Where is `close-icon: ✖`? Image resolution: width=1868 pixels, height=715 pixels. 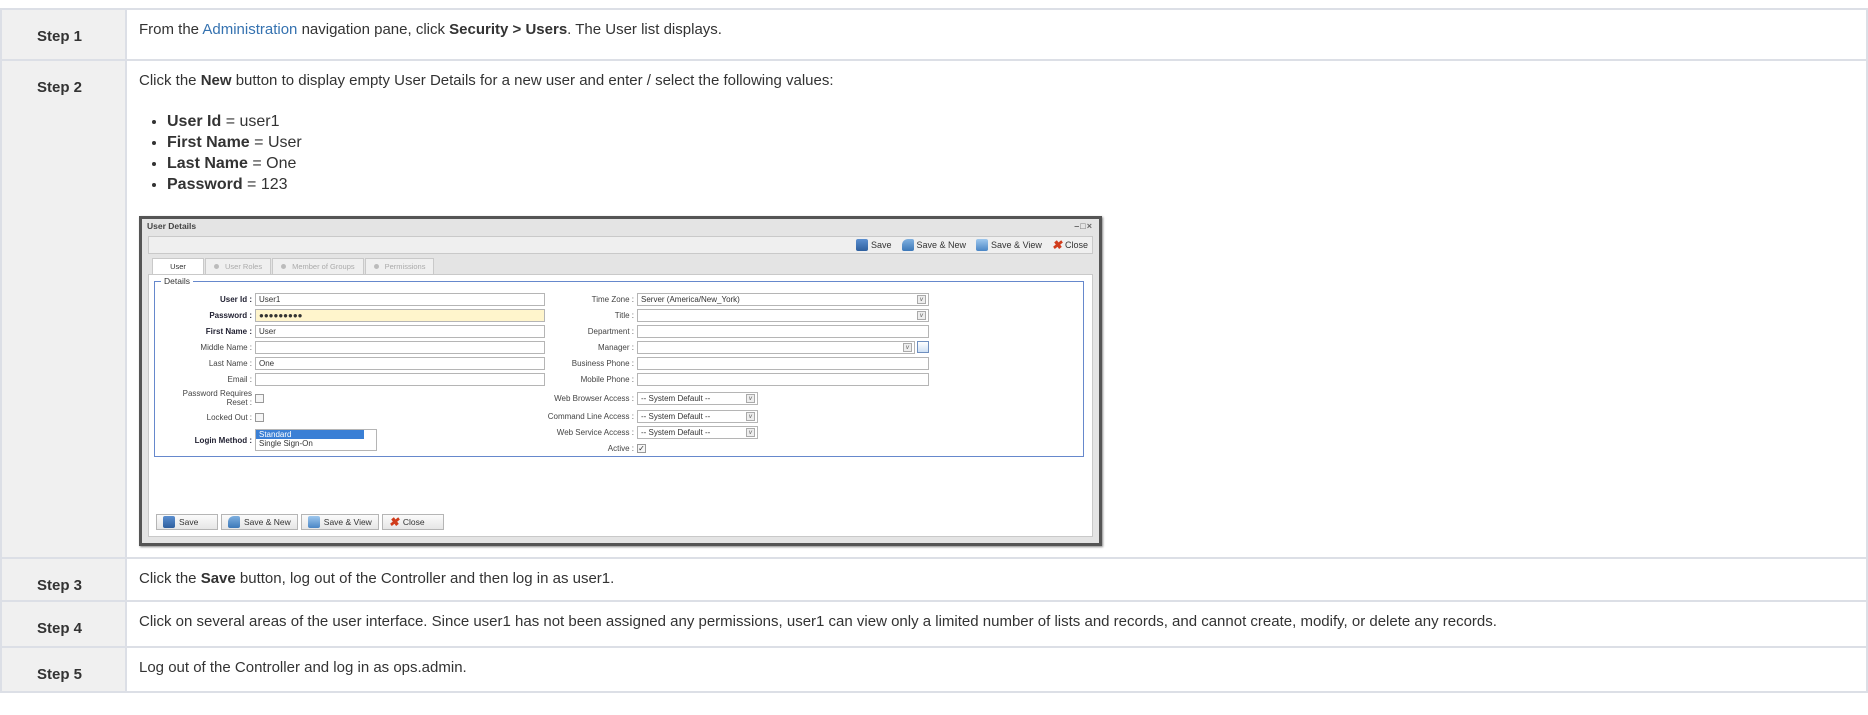
close-icon: ✖ is located at coordinates (1056, 245).